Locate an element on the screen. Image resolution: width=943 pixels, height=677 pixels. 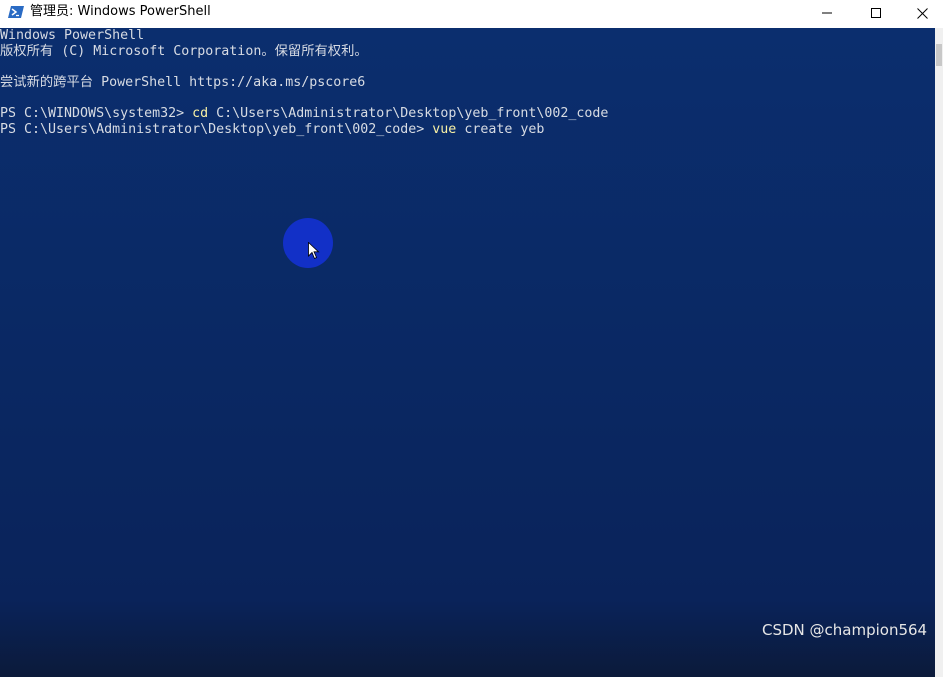
console-line-text: 版权所有 (C) Microsoft Corporation。保留所有权利。 is located at coordinates (184, 51).